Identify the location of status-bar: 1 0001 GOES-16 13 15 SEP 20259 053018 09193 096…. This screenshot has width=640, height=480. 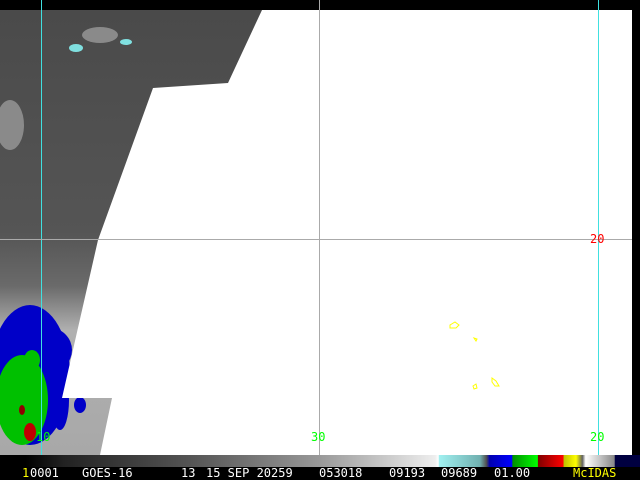
(320, 473).